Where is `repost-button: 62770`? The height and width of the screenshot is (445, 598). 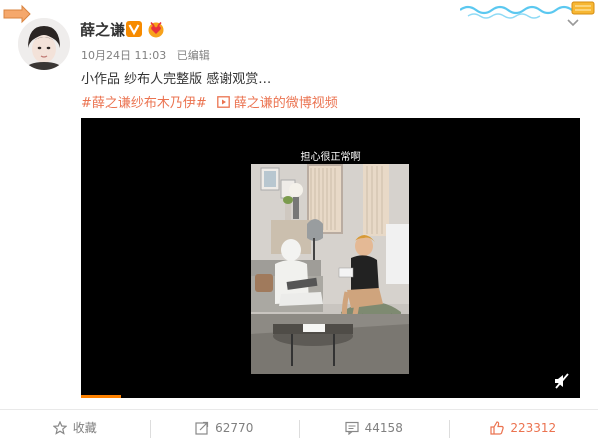
repost-button: 62770 is located at coordinates (224, 427).